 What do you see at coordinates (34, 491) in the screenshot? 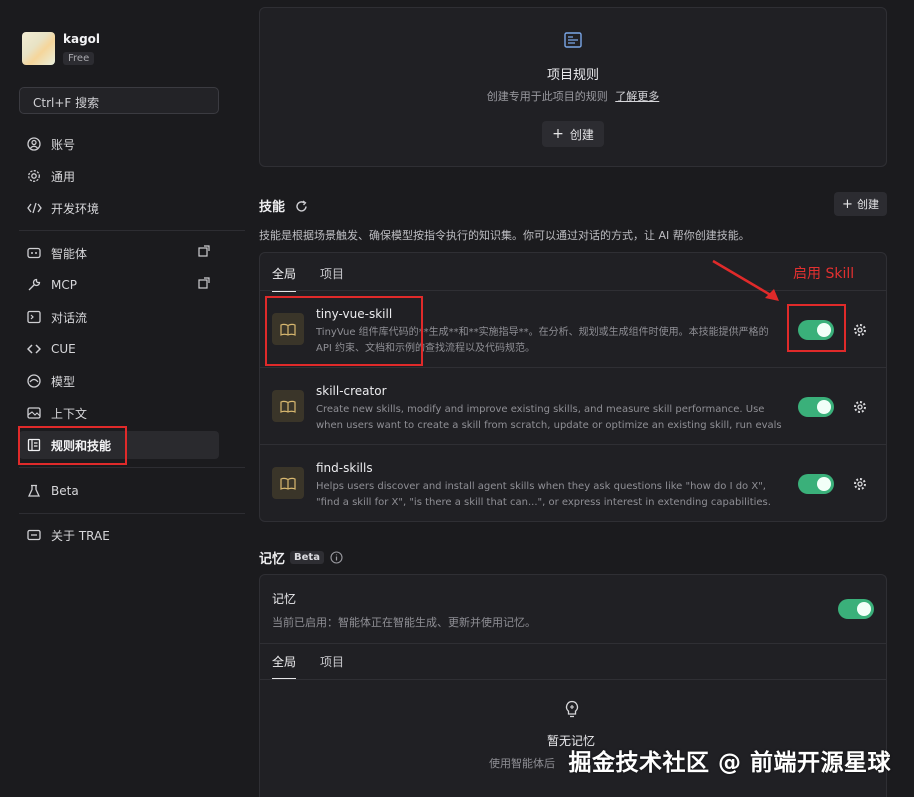
I see `flask-icon` at bounding box center [34, 491].